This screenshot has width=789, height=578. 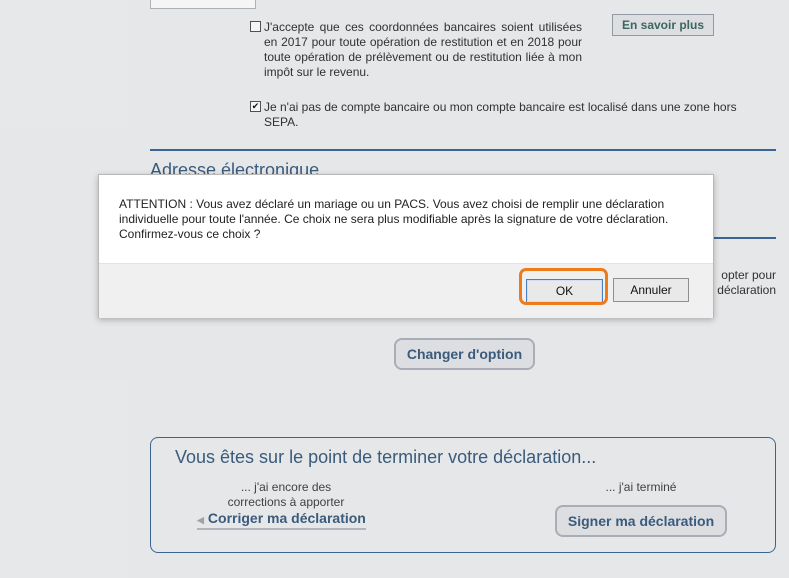 What do you see at coordinates (406, 290) in the screenshot?
I see `dialog-footer: OK Annuler` at bounding box center [406, 290].